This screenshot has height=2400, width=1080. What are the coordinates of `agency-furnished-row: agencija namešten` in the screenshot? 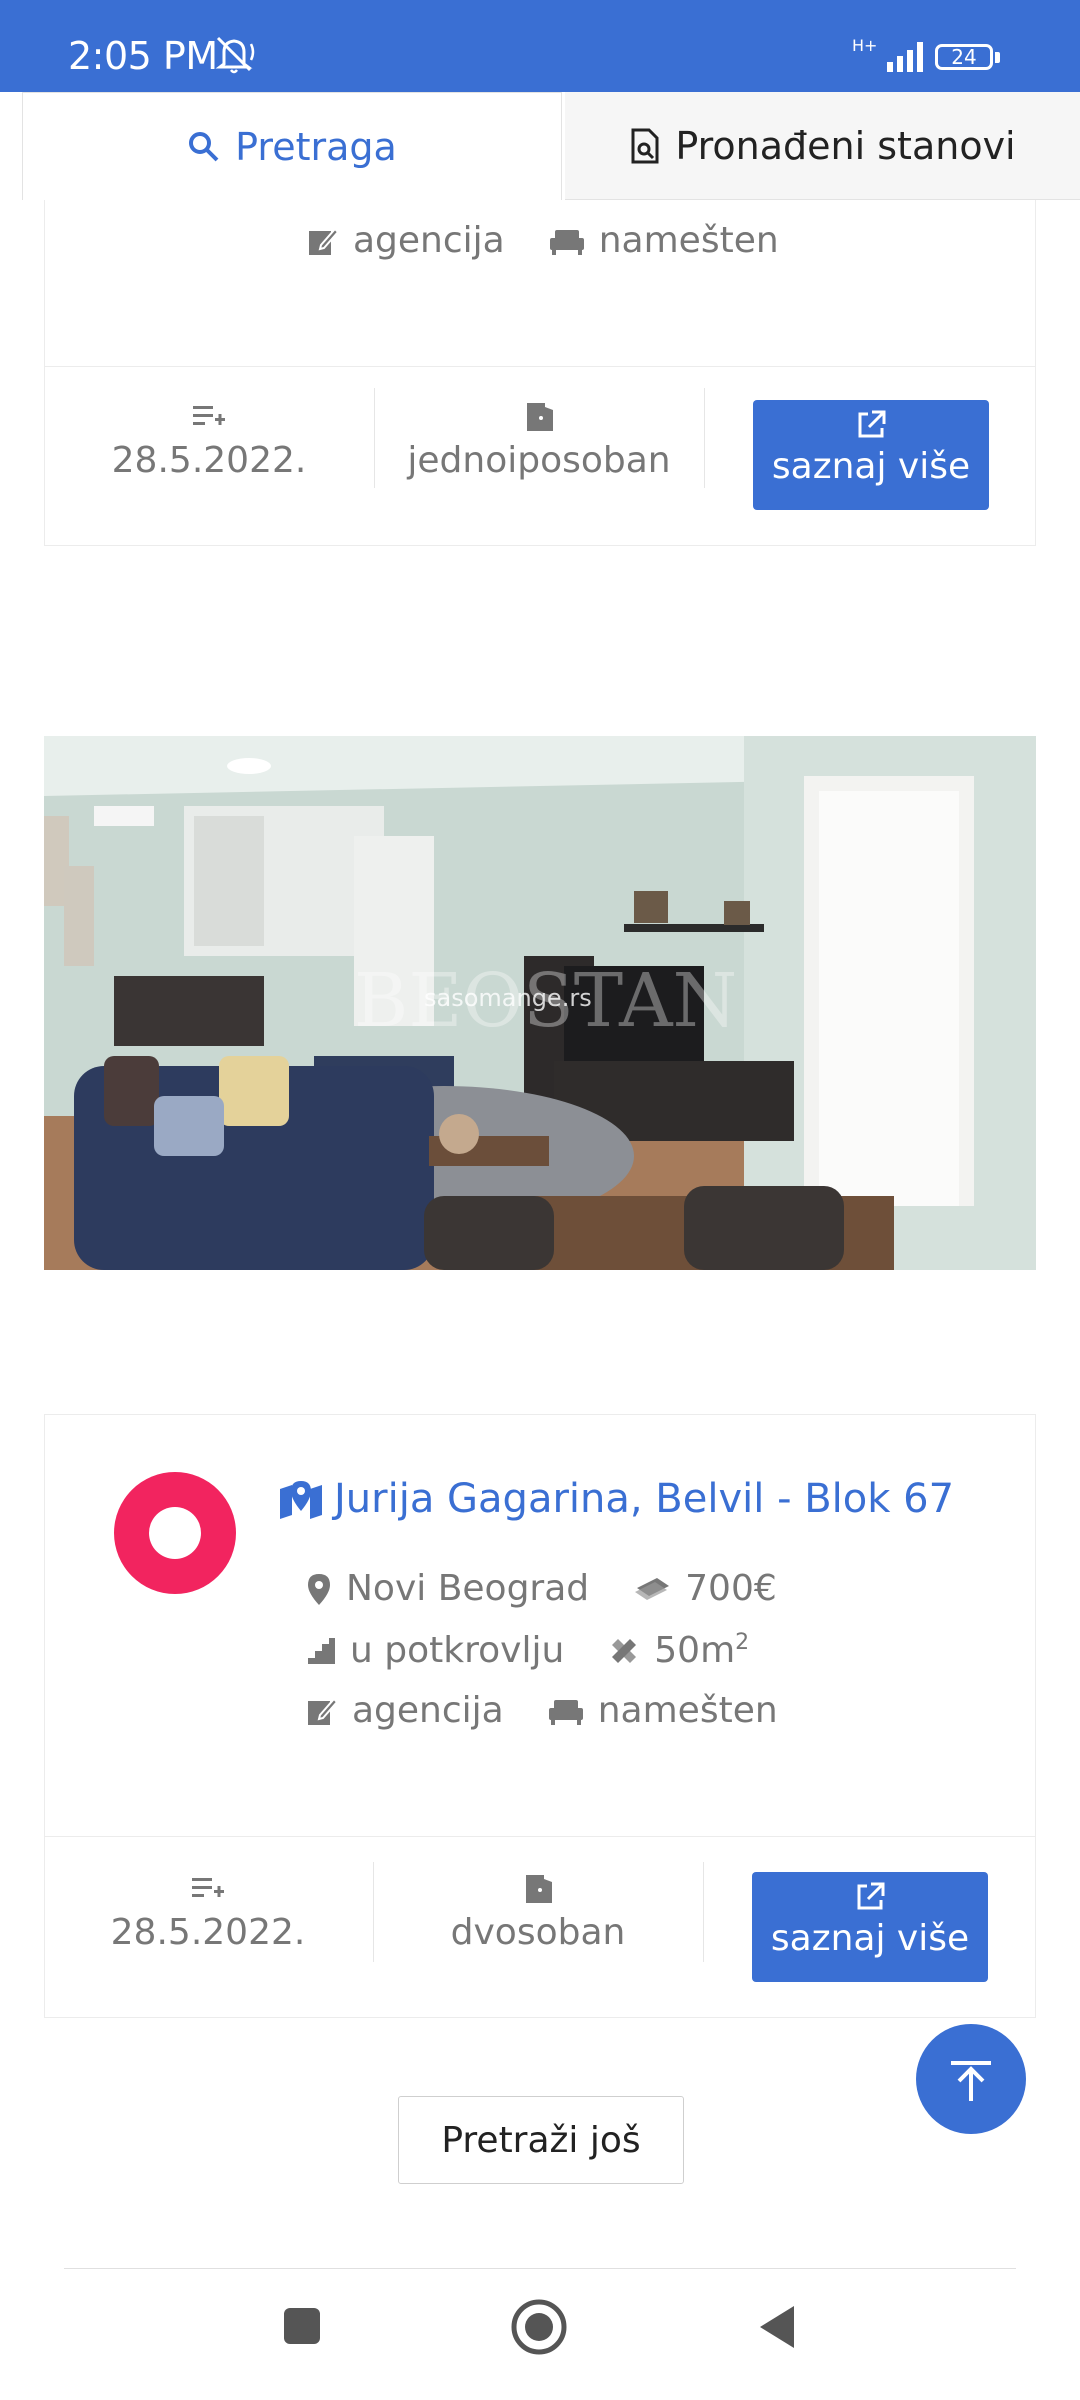 It's located at (564, 1710).